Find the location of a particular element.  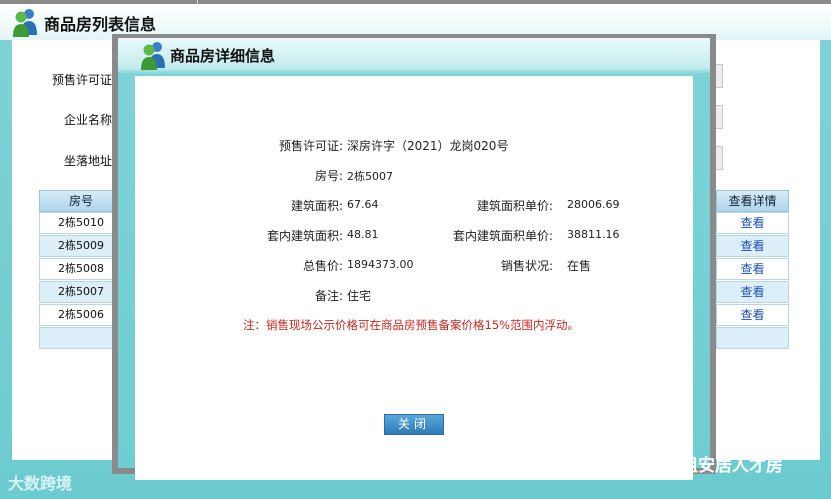

dialog-title: 商品房详细信息 is located at coordinates (223, 56).